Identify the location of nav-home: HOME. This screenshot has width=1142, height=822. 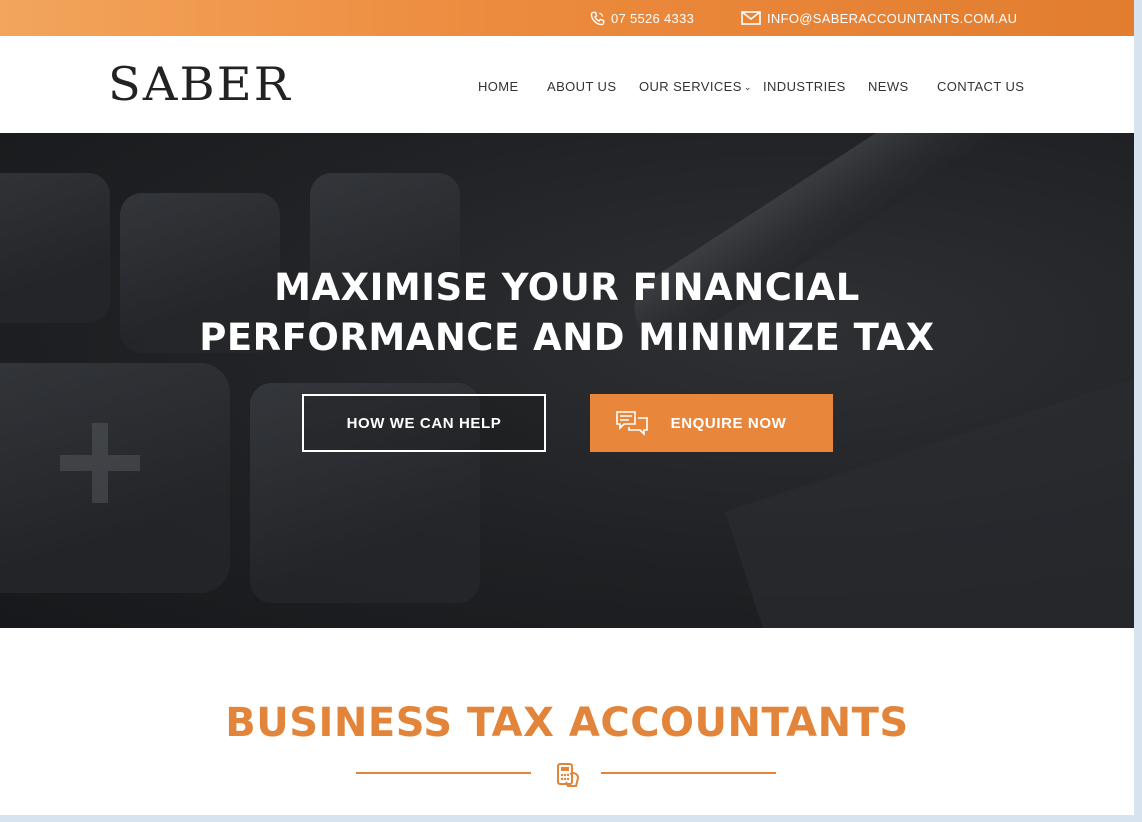
(498, 86).